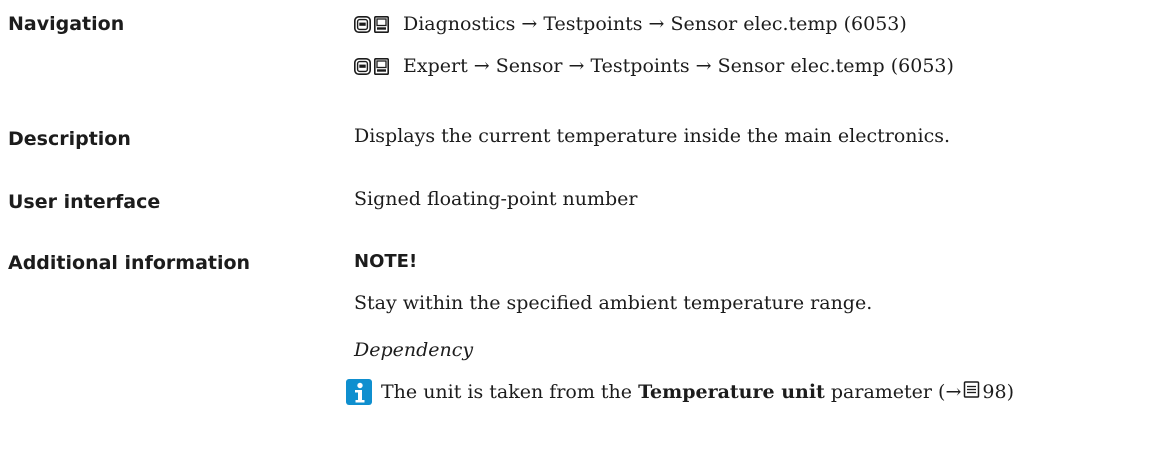  Describe the element at coordinates (414, 350) in the screenshot. I see `dependency-title: Dependency` at that location.